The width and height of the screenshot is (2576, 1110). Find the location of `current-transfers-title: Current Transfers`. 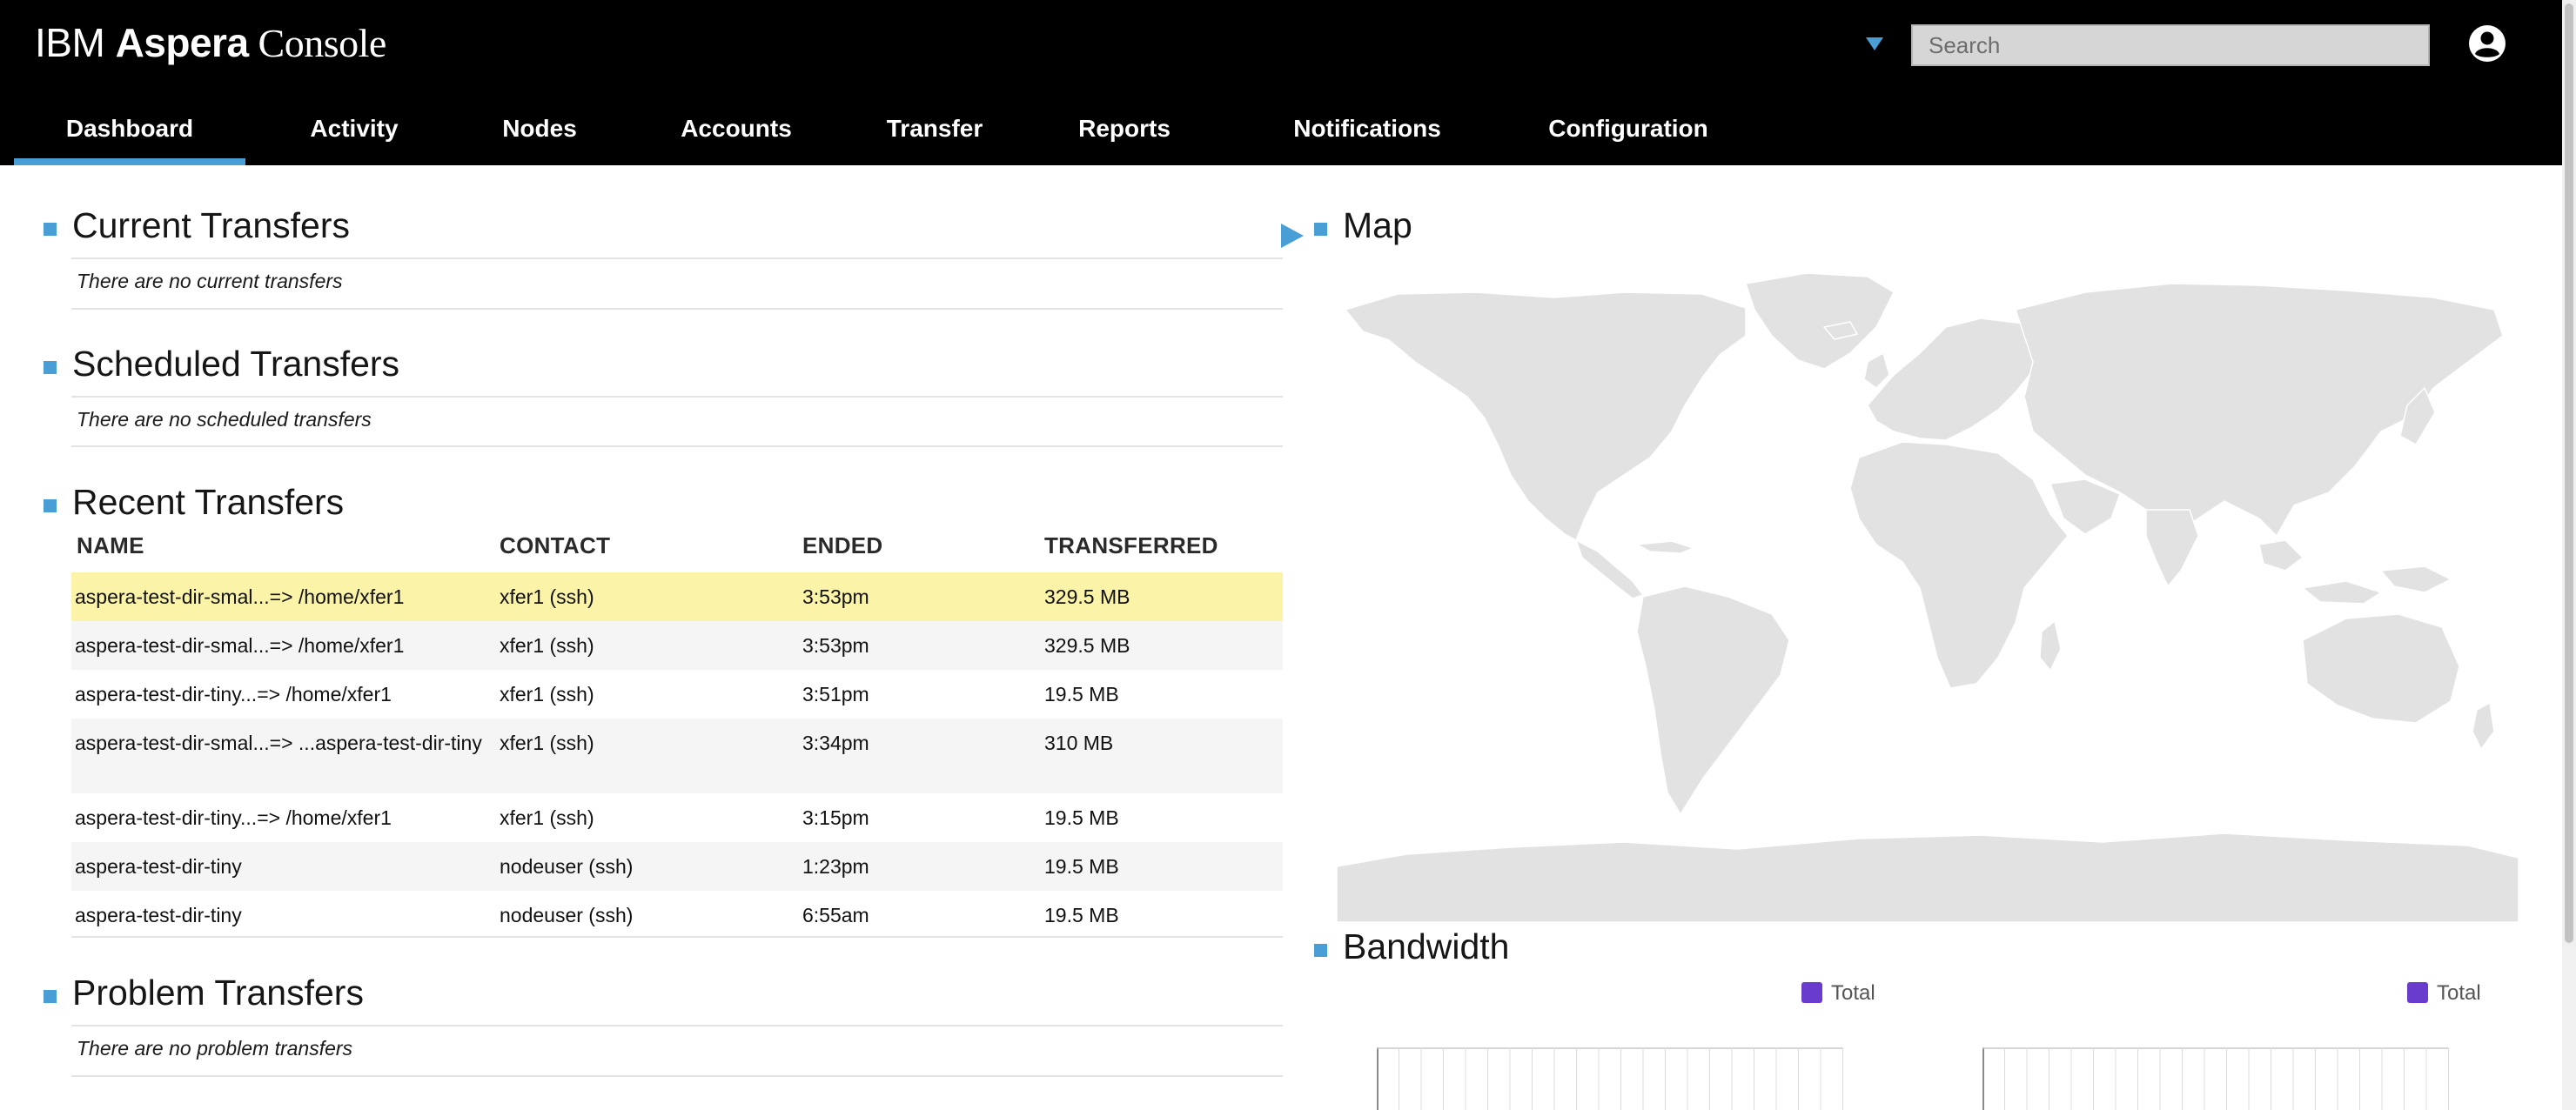

current-transfers-title: Current Transfers is located at coordinates (211, 225).